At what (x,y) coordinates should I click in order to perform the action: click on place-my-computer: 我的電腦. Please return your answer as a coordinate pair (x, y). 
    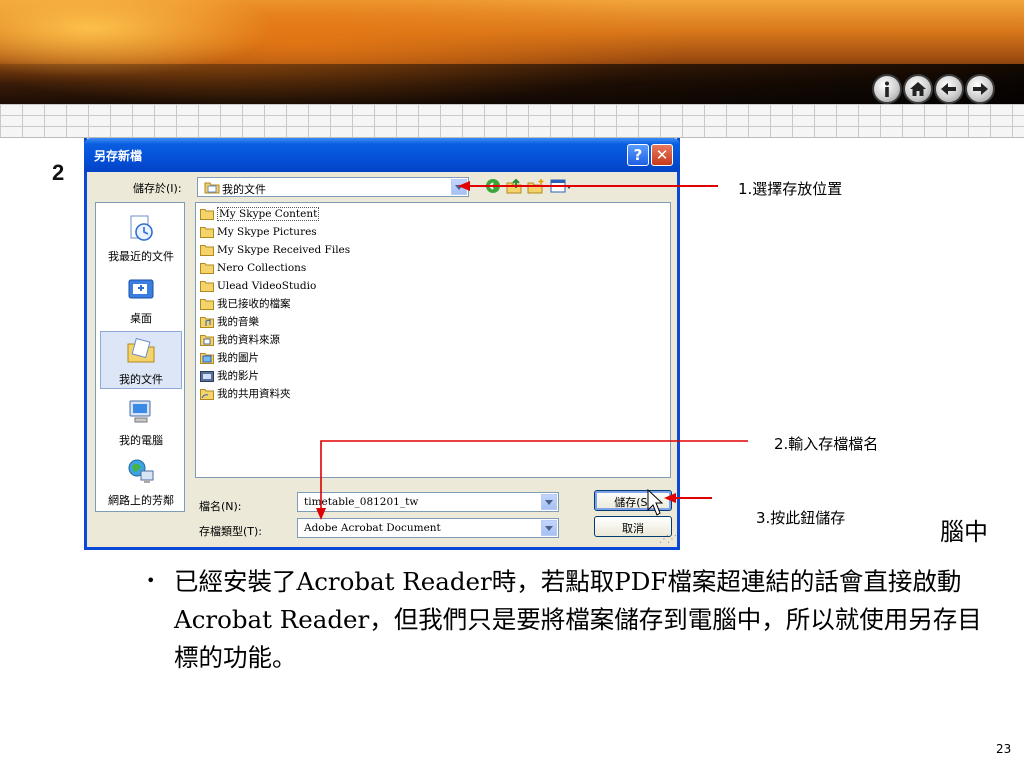
    Looking at the image, I should click on (141, 422).